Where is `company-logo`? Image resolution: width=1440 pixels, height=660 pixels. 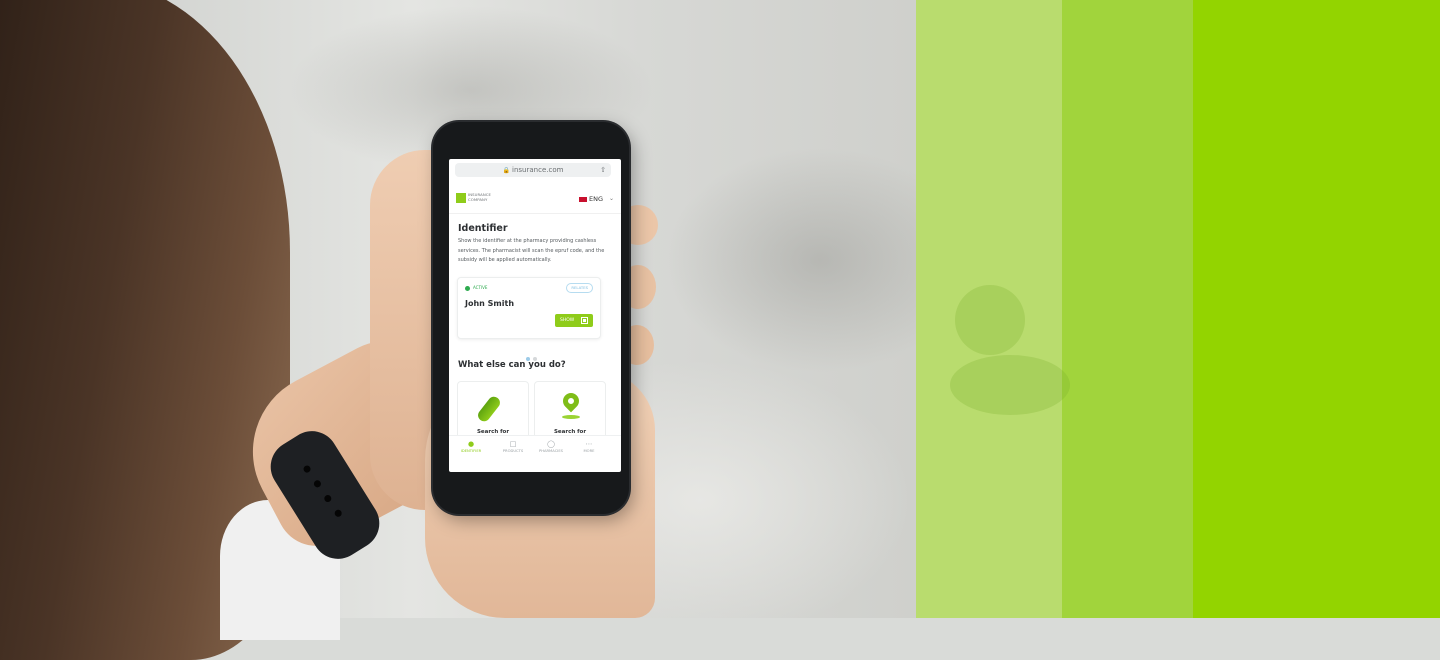 company-logo is located at coordinates (461, 198).